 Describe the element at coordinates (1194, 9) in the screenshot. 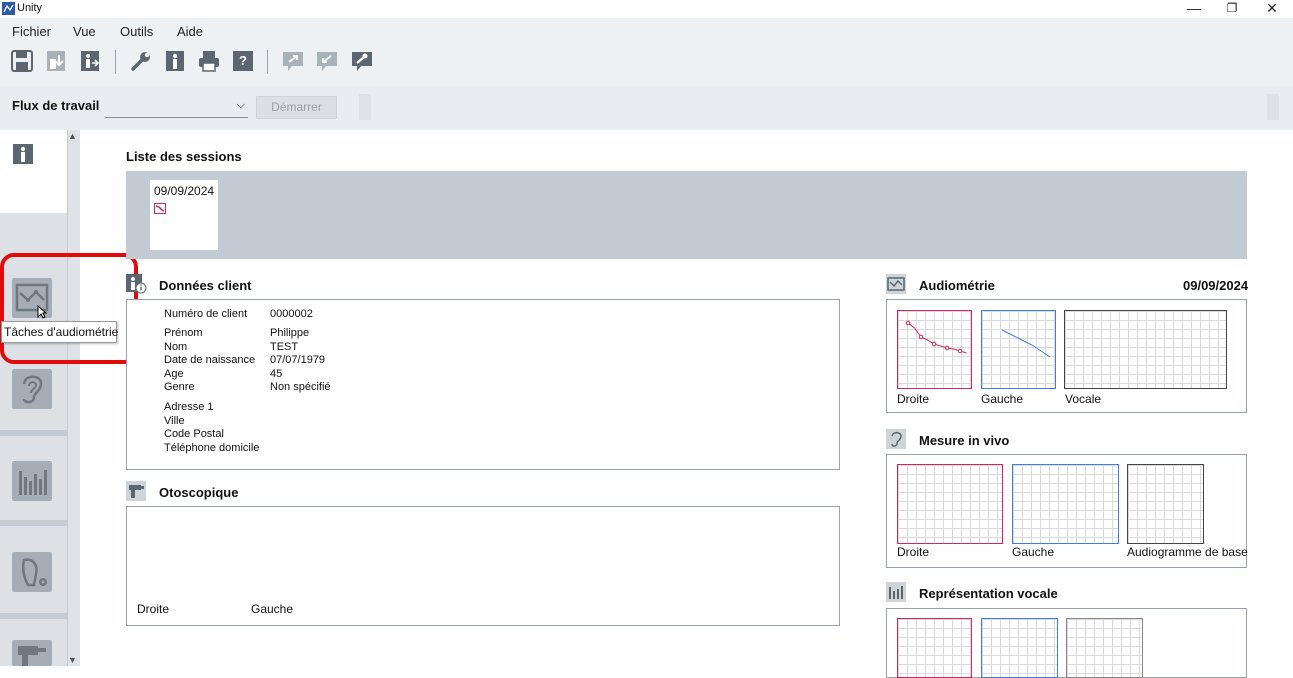

I see `minimize-button: —` at that location.